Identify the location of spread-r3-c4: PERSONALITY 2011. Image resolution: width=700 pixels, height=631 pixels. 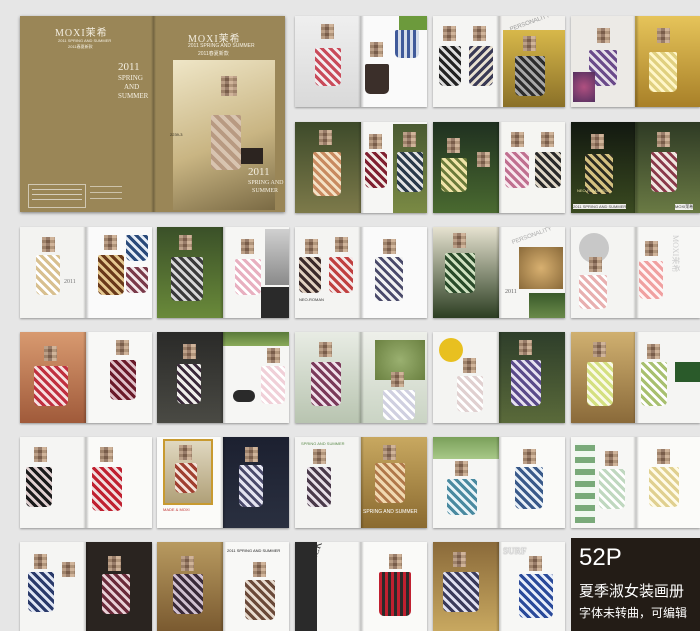
(499, 272).